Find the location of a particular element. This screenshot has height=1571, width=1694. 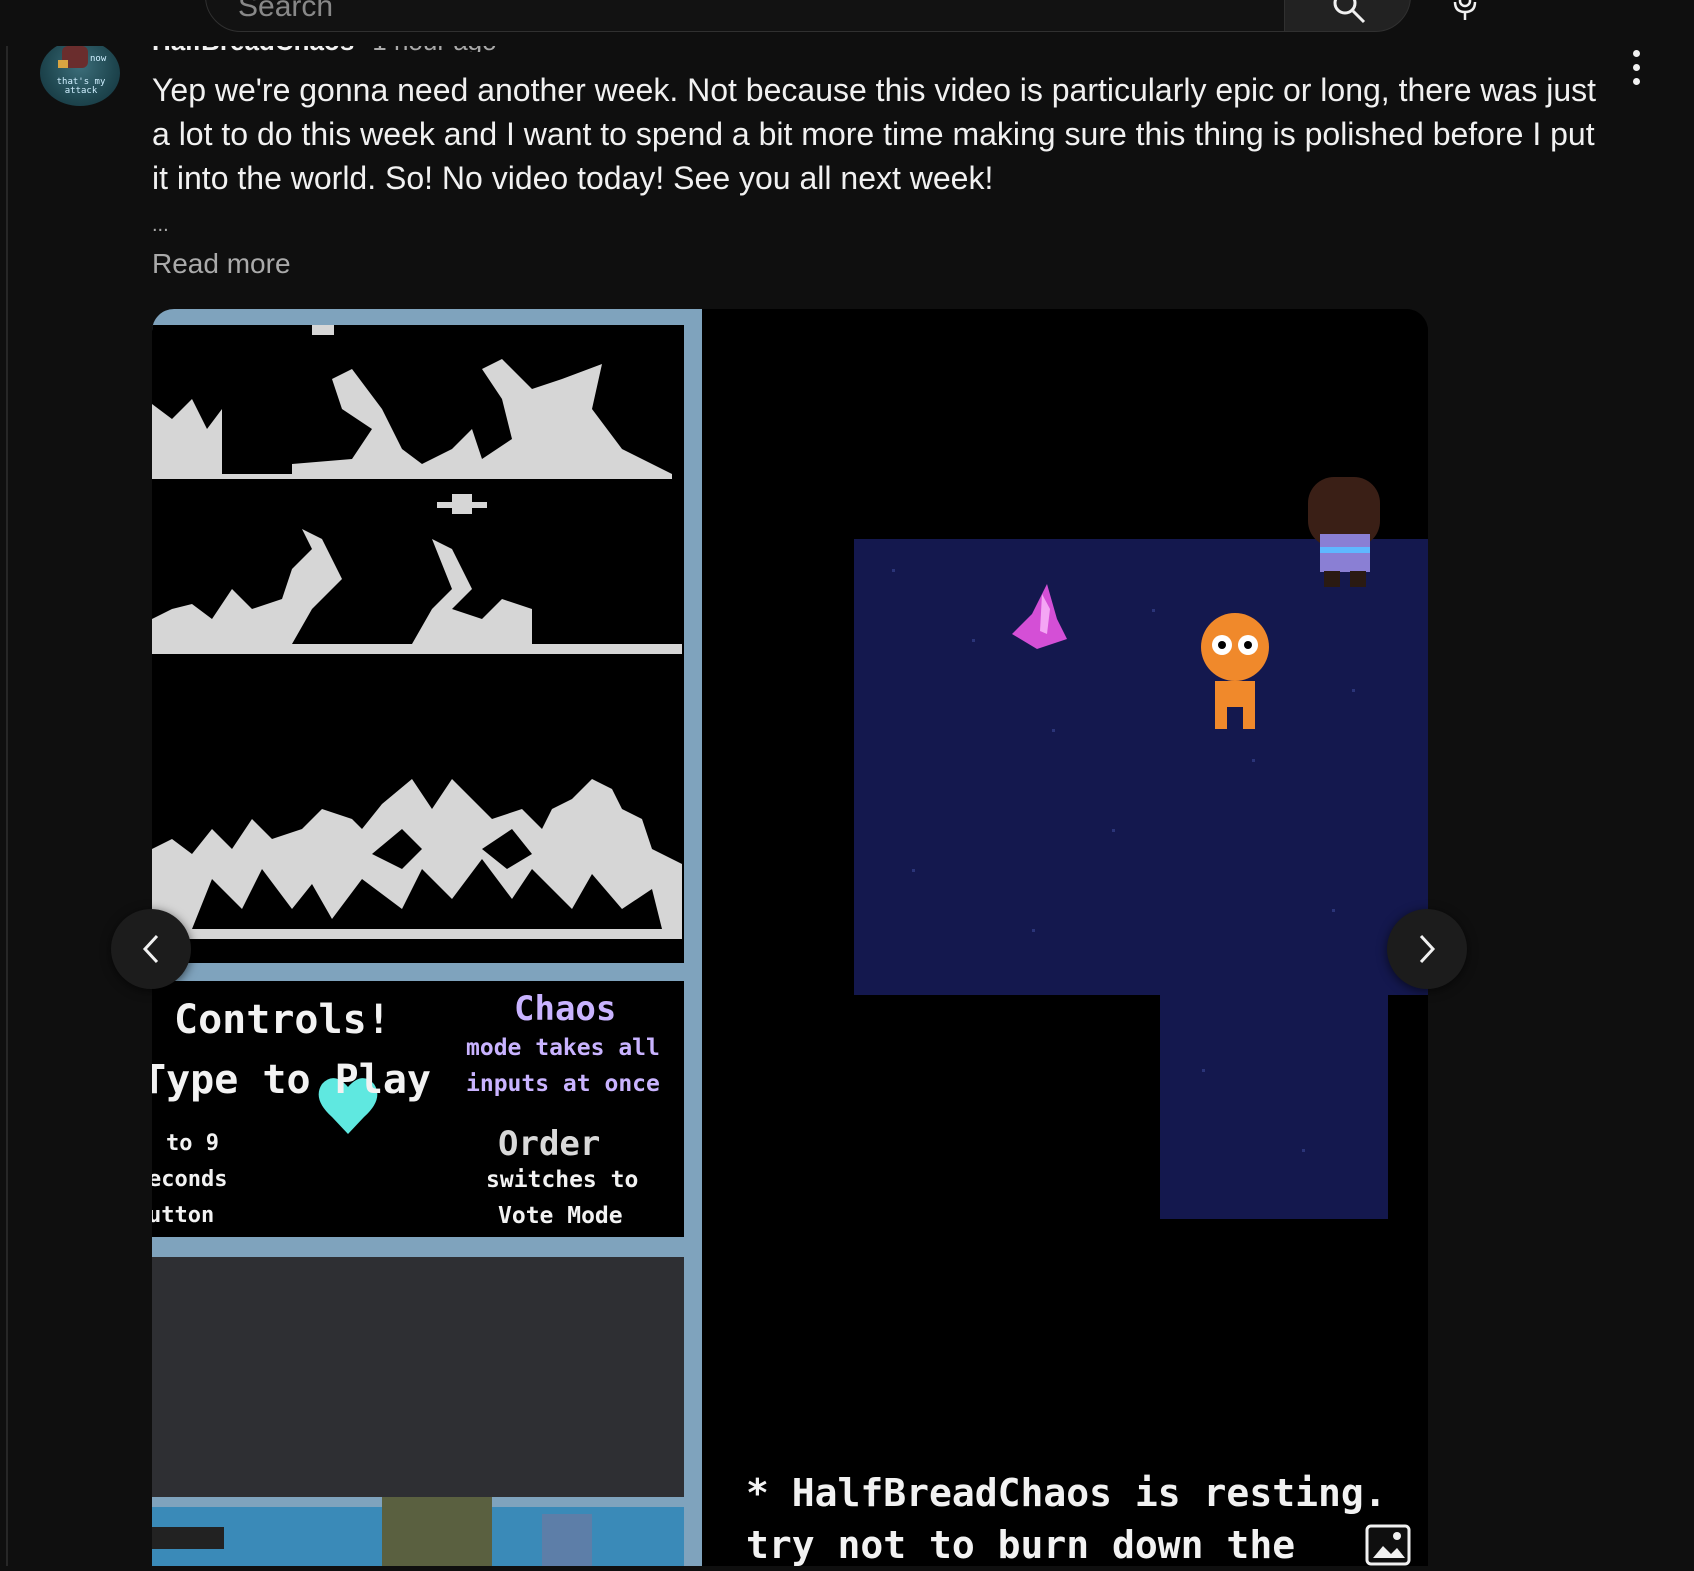

dialog-line-1: * HalfBreadChaos is resting. is located at coordinates (1066, 1493).